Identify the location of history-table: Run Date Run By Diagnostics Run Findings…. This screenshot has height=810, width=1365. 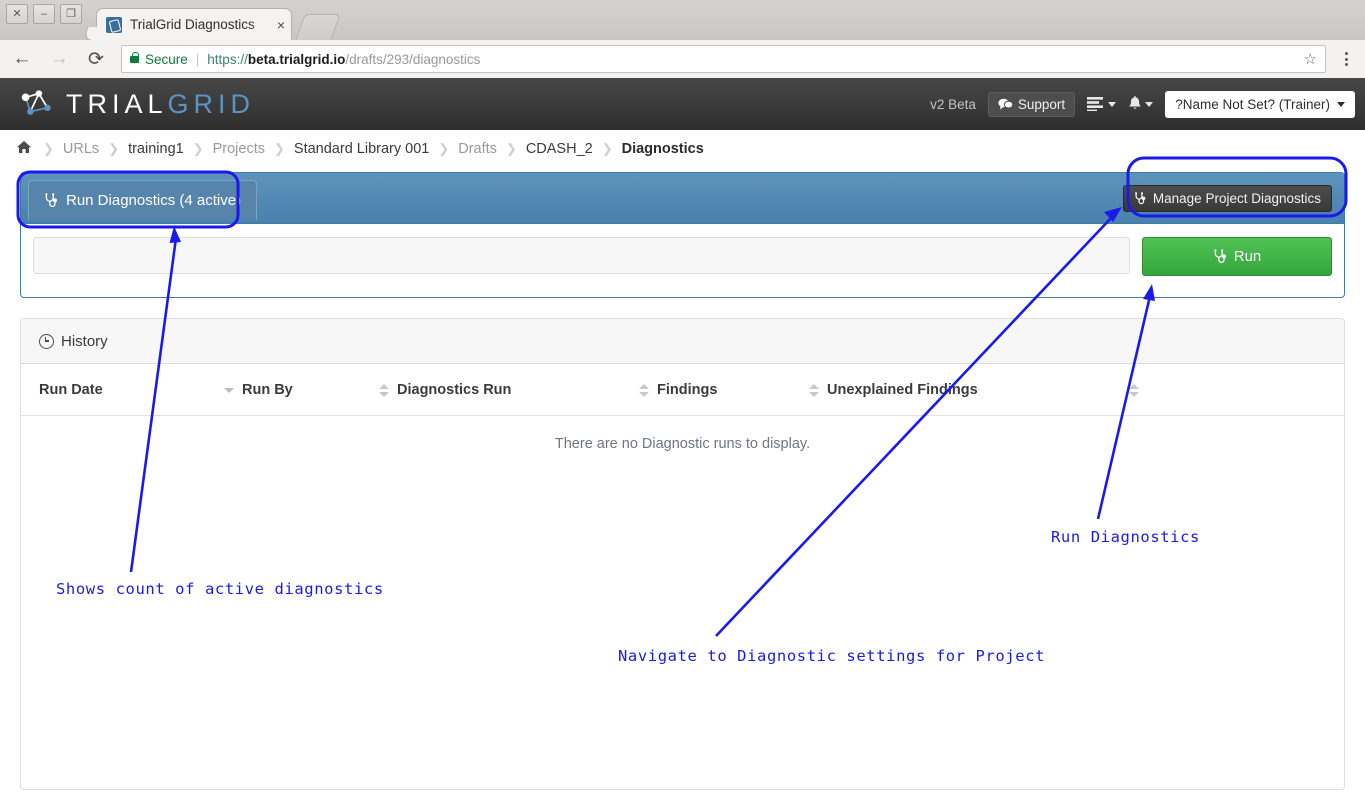
(682, 418).